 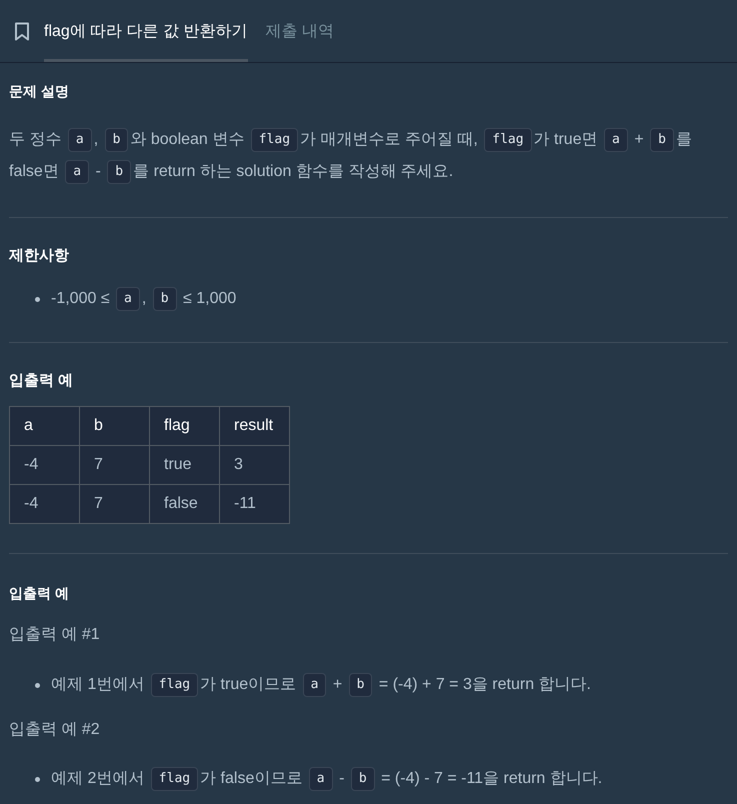 What do you see at coordinates (321, 685) in the screenshot?
I see `list-item-text: 예제 1번에서 flag 가 true이므로 a + b = (-4) + 7 = 3을 return 합니다.` at bounding box center [321, 685].